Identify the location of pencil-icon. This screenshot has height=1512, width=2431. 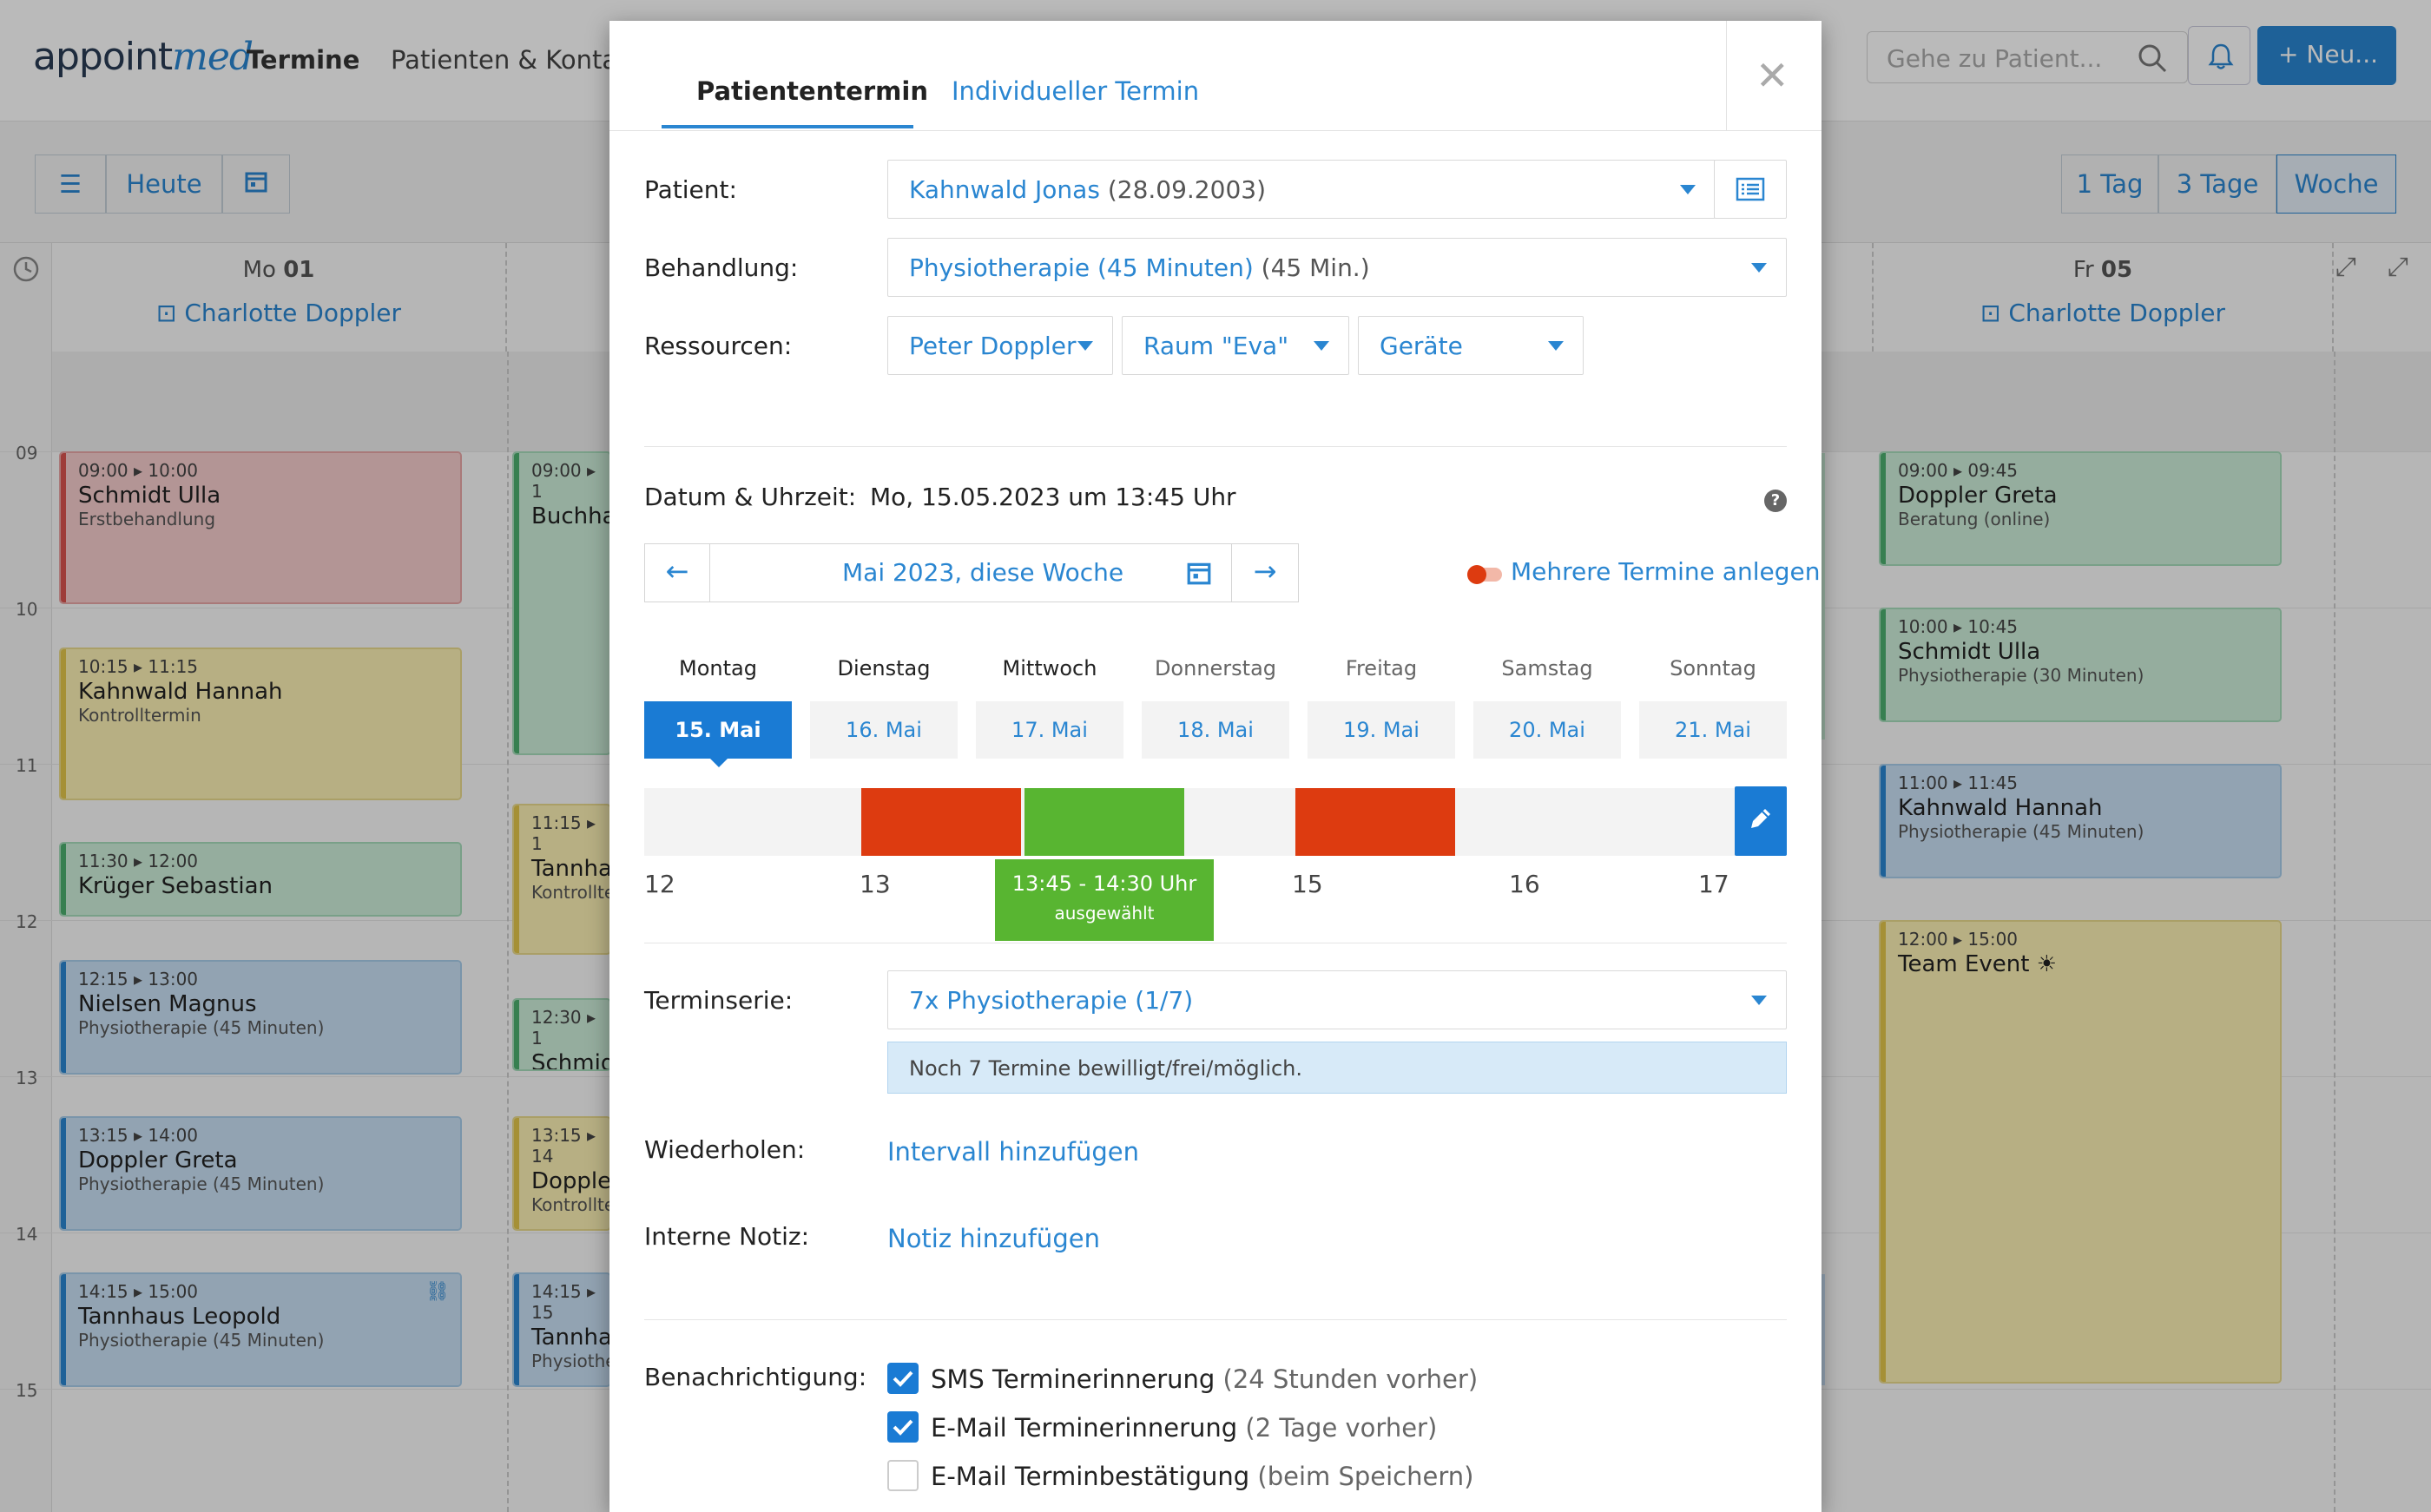
(1760, 818).